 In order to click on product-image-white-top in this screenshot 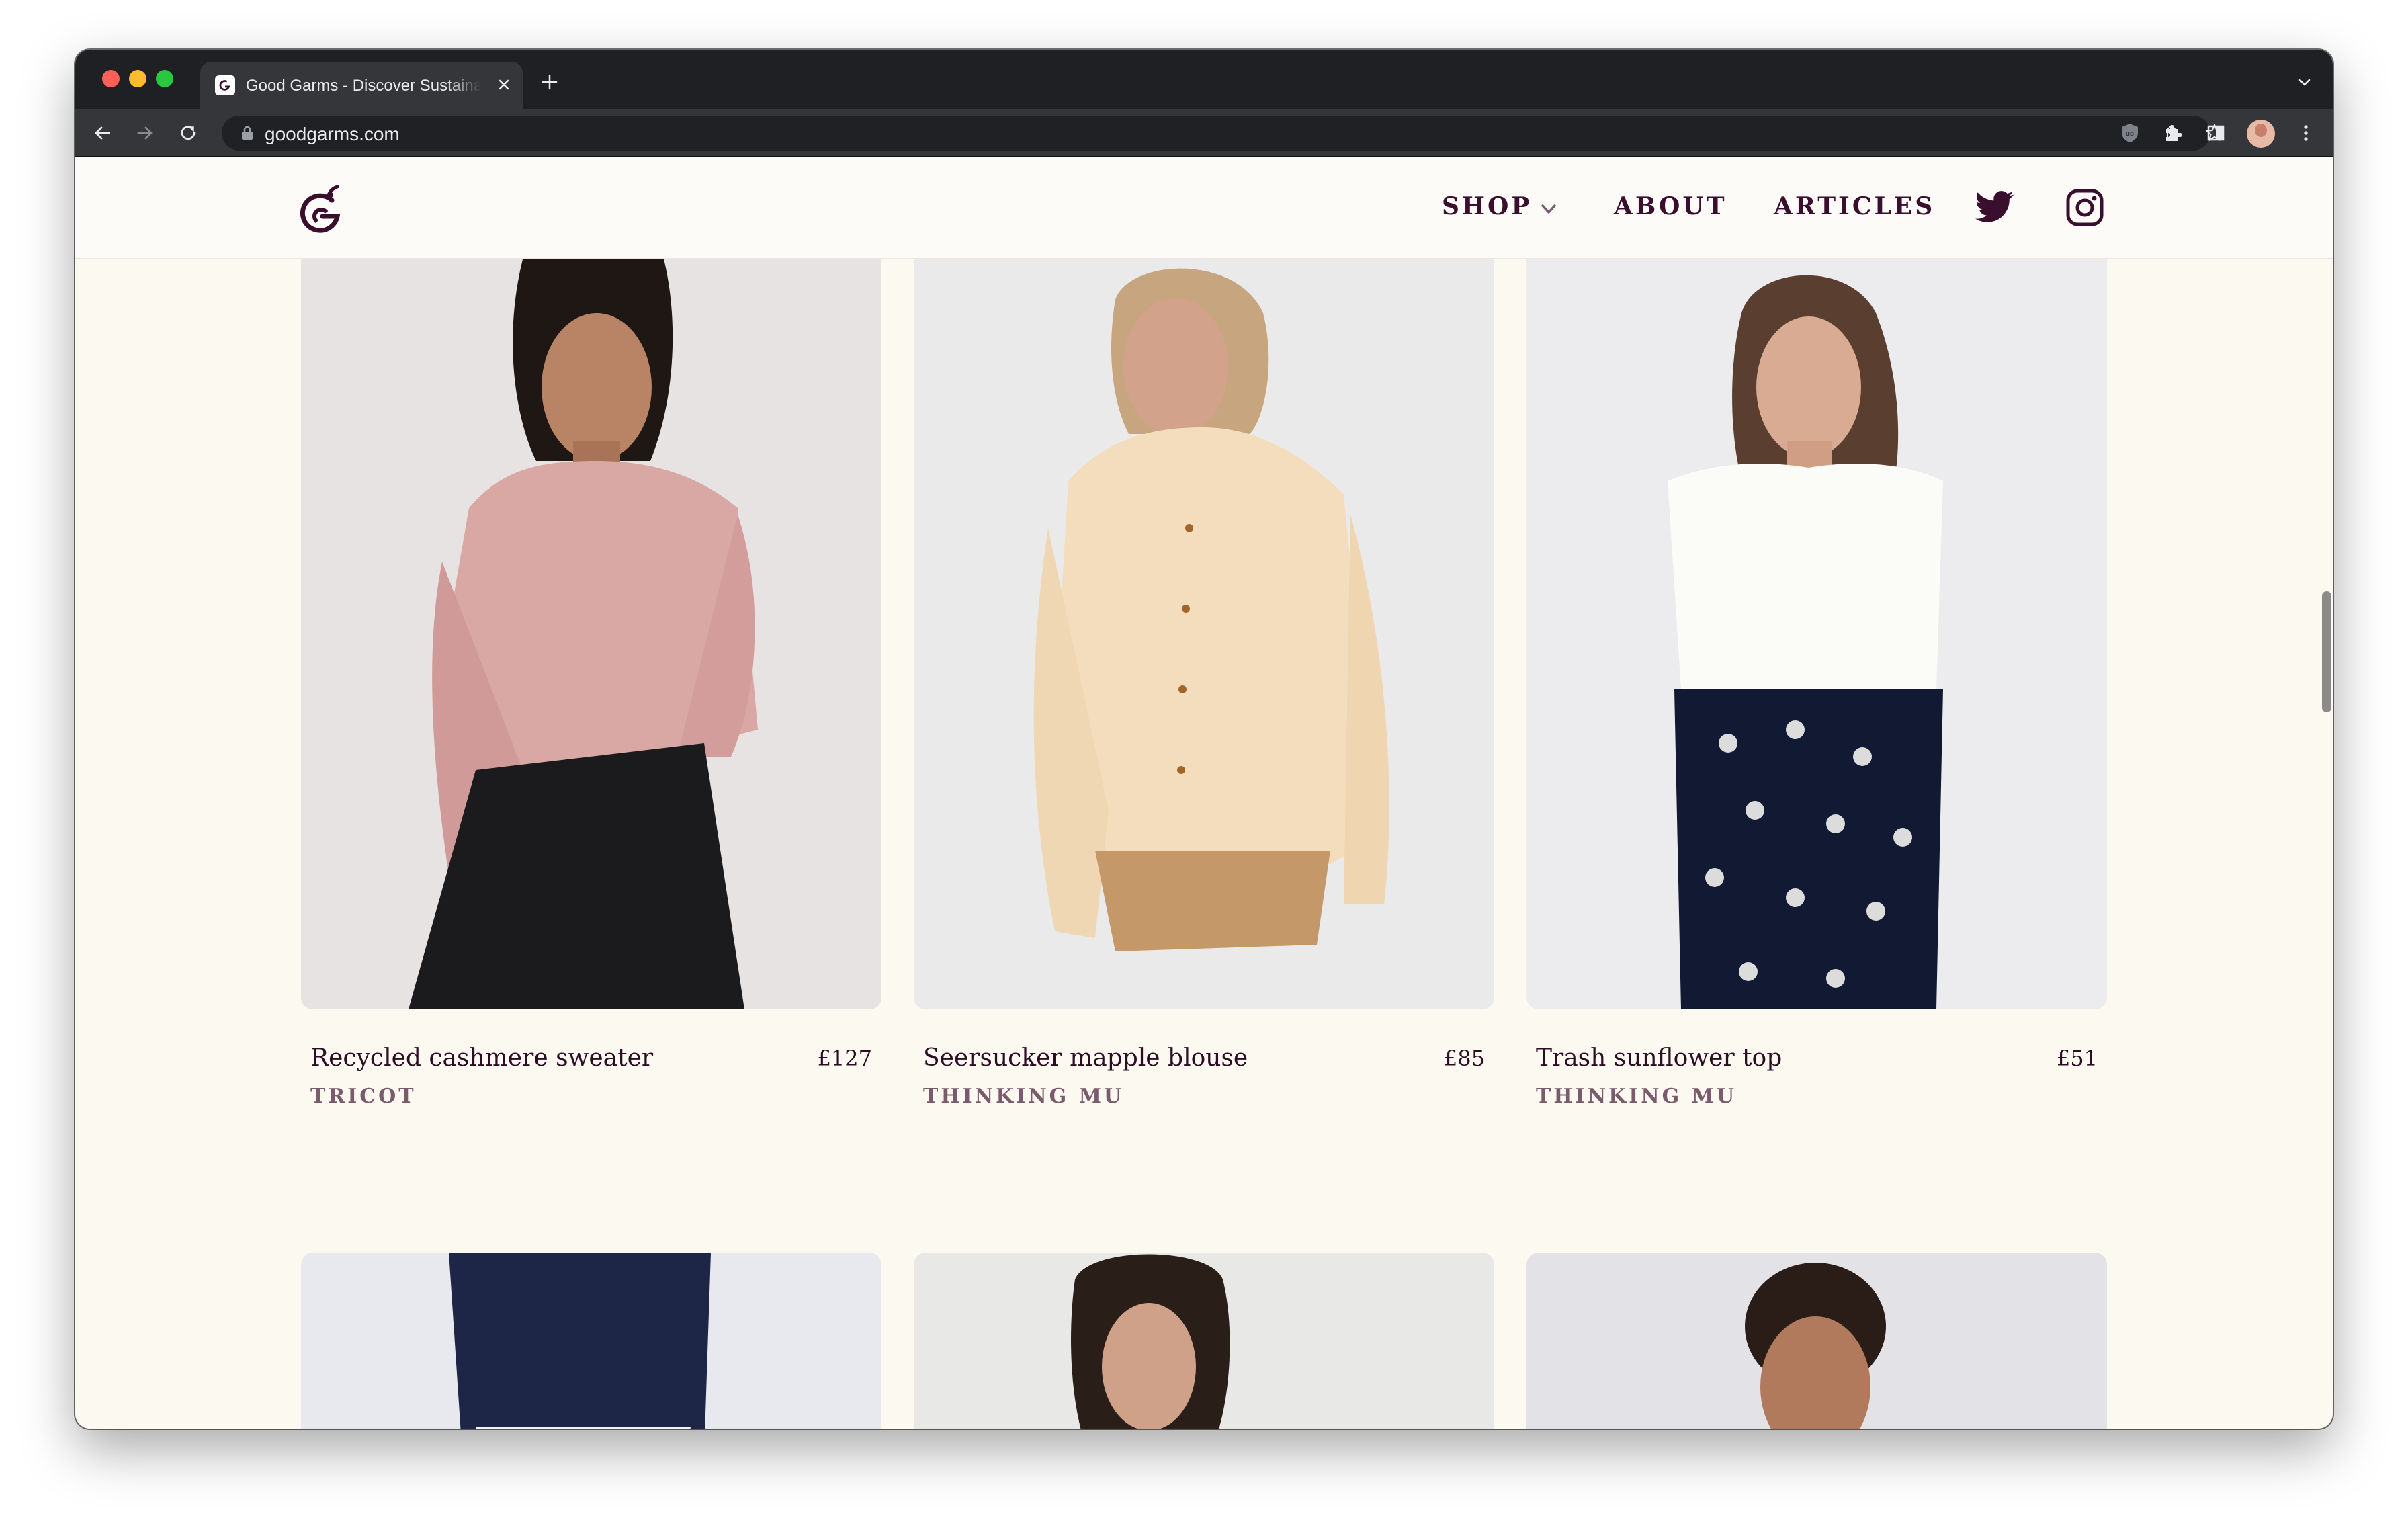, I will do `click(1204, 1341)`.